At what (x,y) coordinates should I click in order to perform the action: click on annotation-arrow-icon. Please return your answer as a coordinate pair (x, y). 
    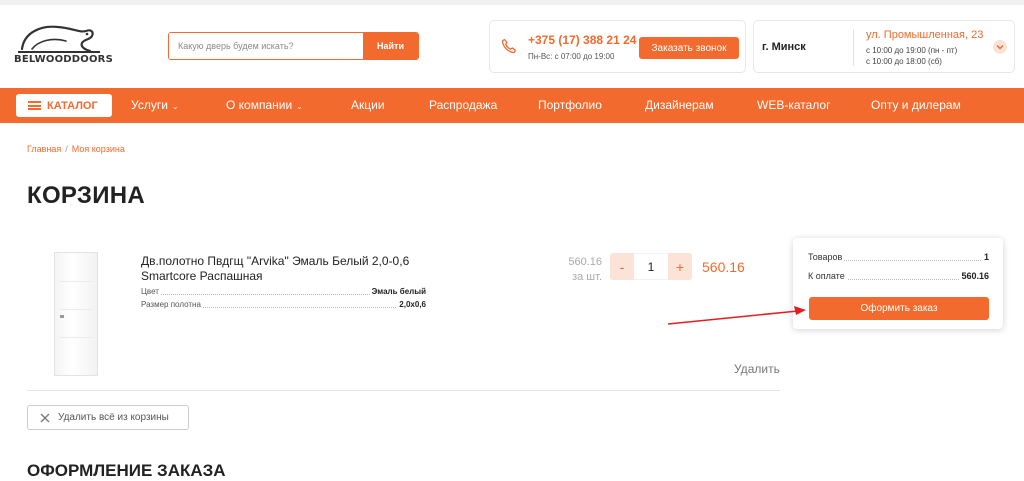
    Looking at the image, I should click on (736, 315).